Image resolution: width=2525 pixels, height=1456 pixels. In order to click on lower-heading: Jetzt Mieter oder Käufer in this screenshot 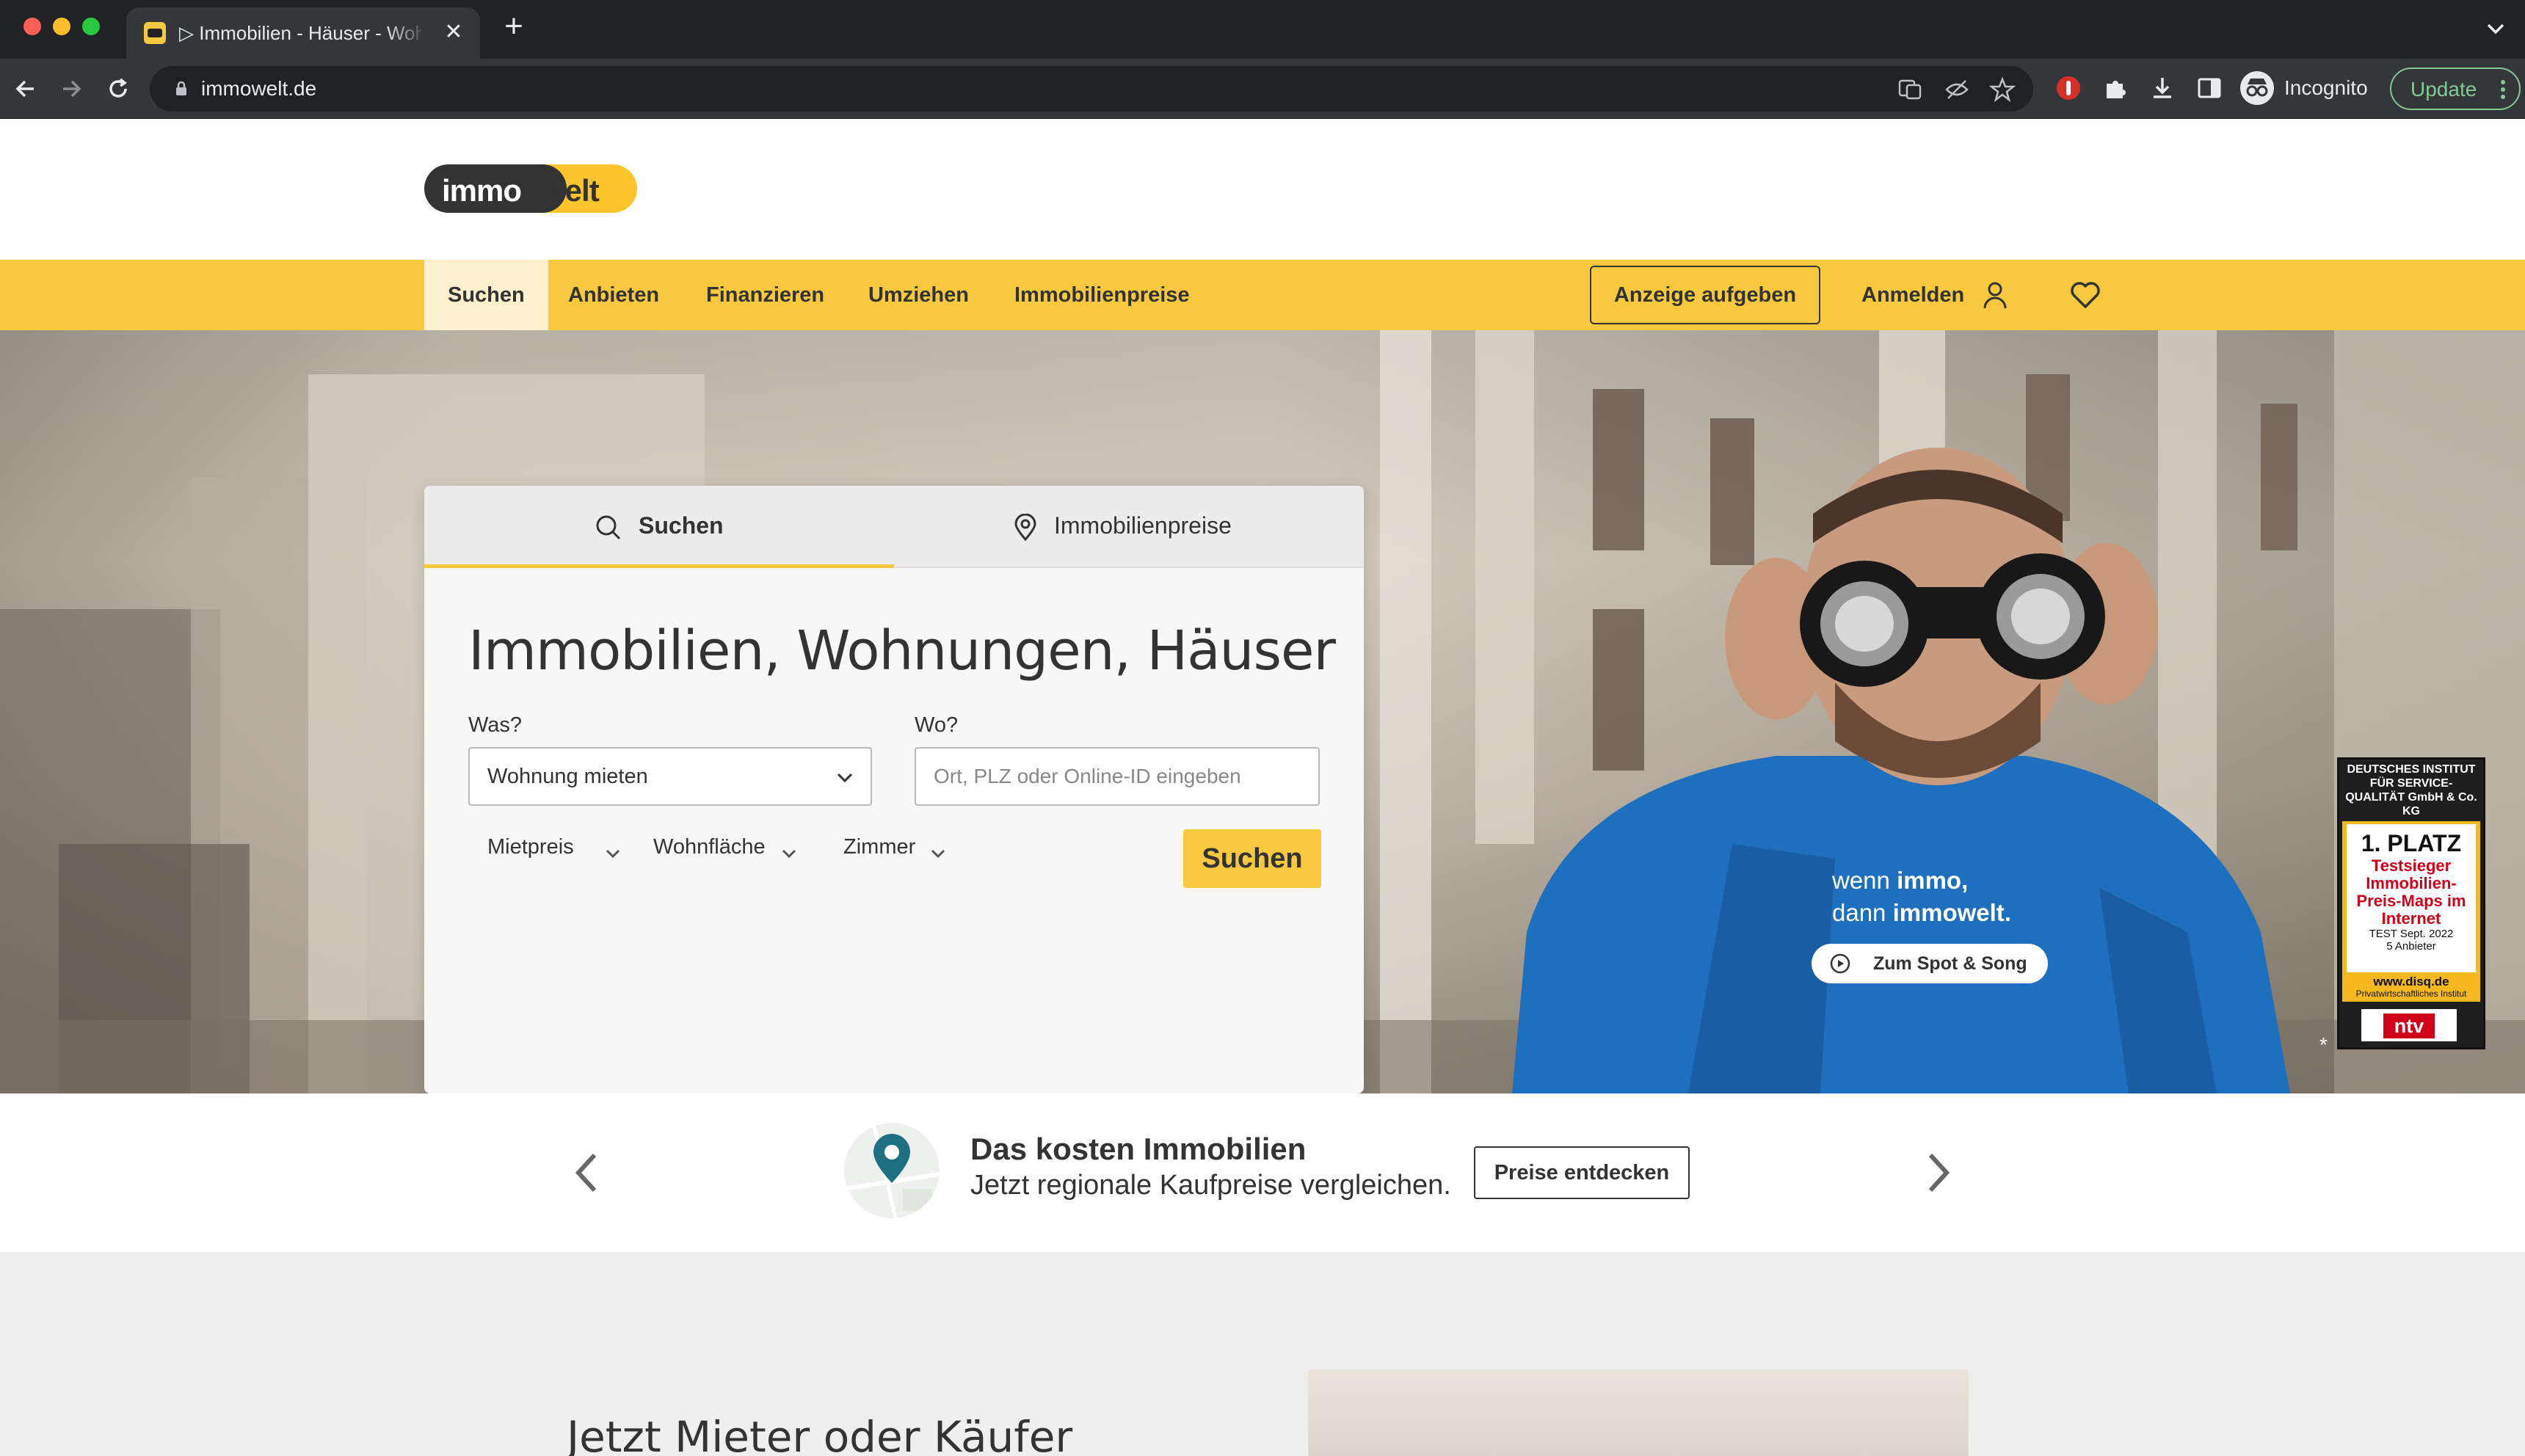, I will do `click(820, 1434)`.